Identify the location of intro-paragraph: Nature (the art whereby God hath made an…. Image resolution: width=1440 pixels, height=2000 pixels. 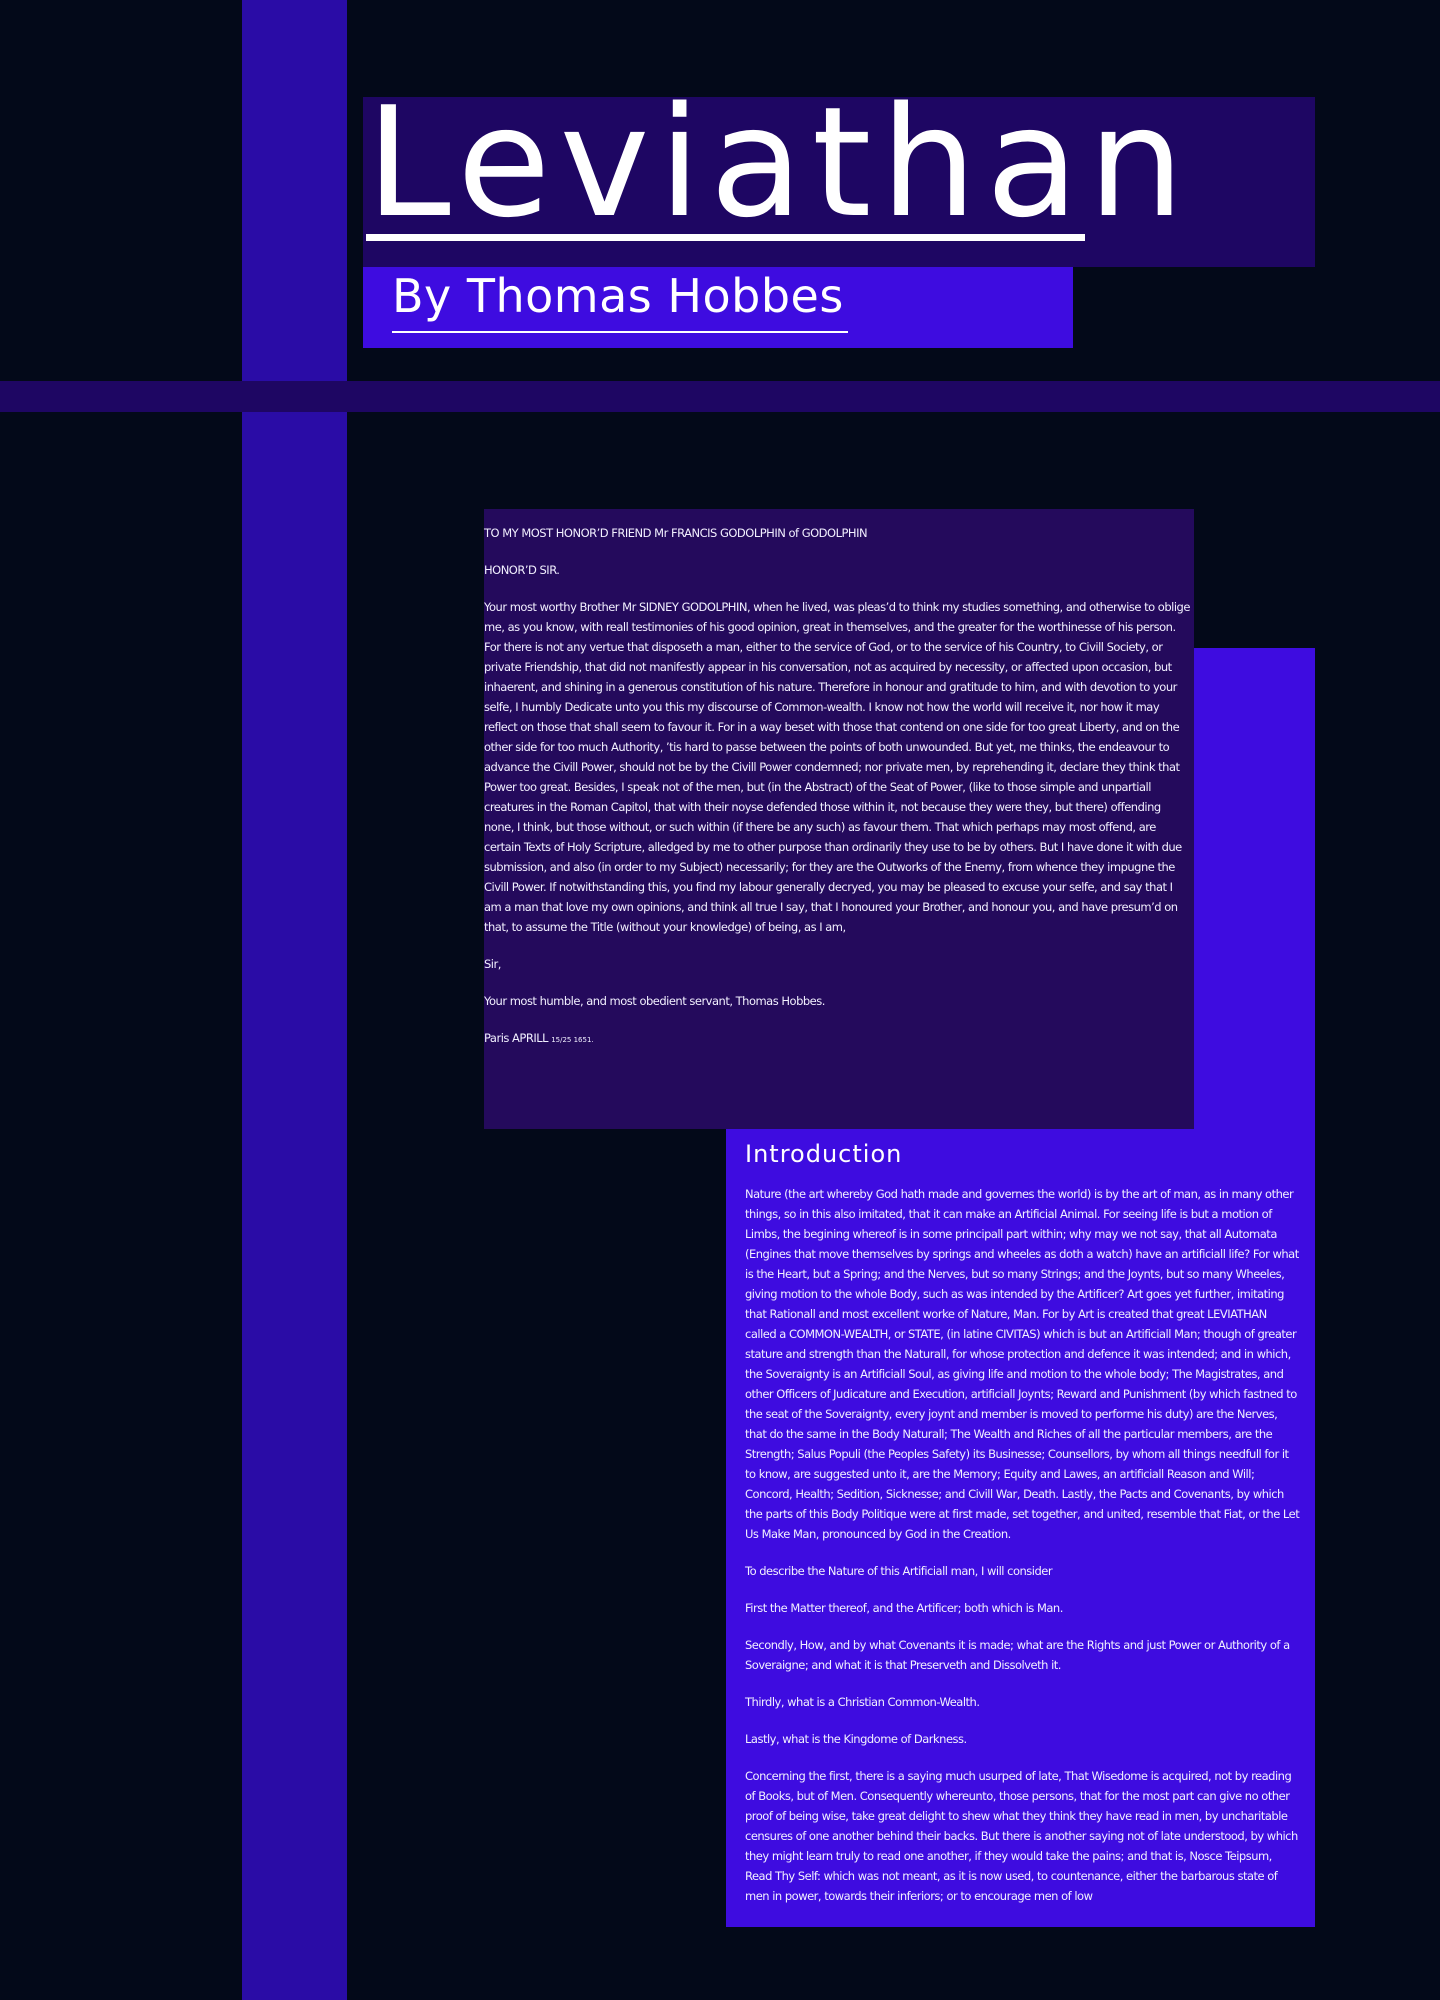
(1022, 1364).